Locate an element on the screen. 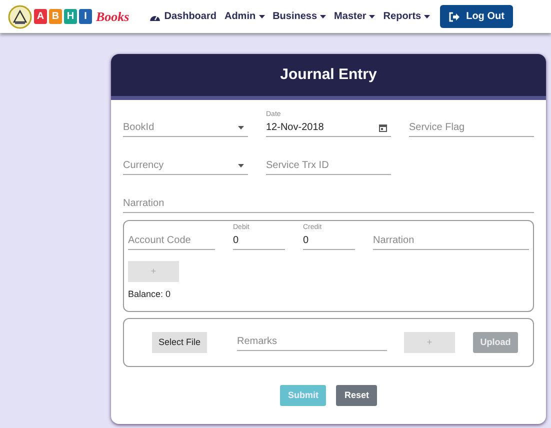 This screenshot has height=428, width=551. nav-link: Admin is located at coordinates (244, 16).